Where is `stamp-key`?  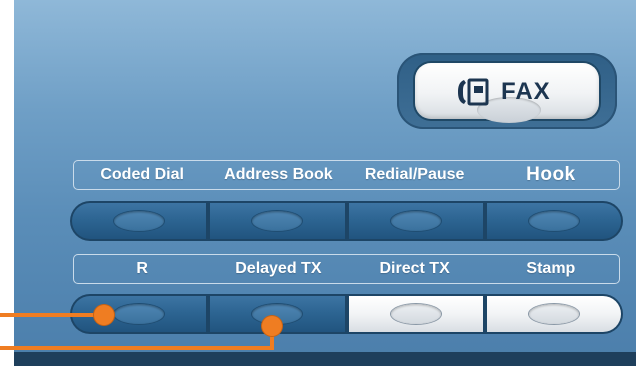
stamp-key is located at coordinates (553, 314).